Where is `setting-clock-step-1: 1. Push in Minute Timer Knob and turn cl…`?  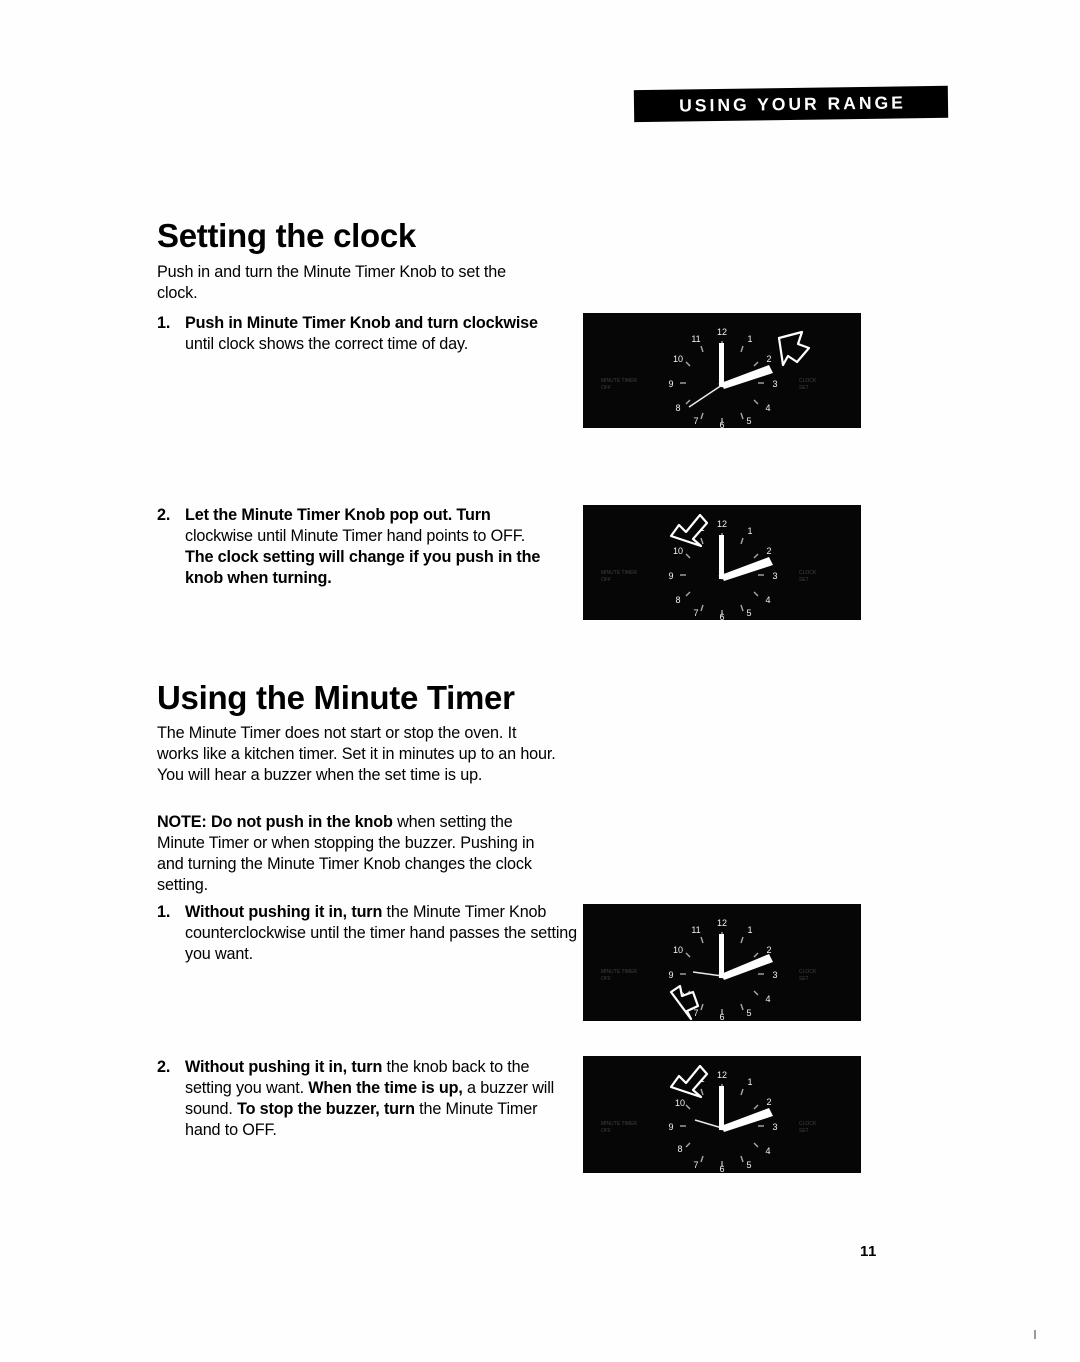 setting-clock-step-1: 1. Push in Minute Timer Knob and turn cl… is located at coordinates (357, 334).